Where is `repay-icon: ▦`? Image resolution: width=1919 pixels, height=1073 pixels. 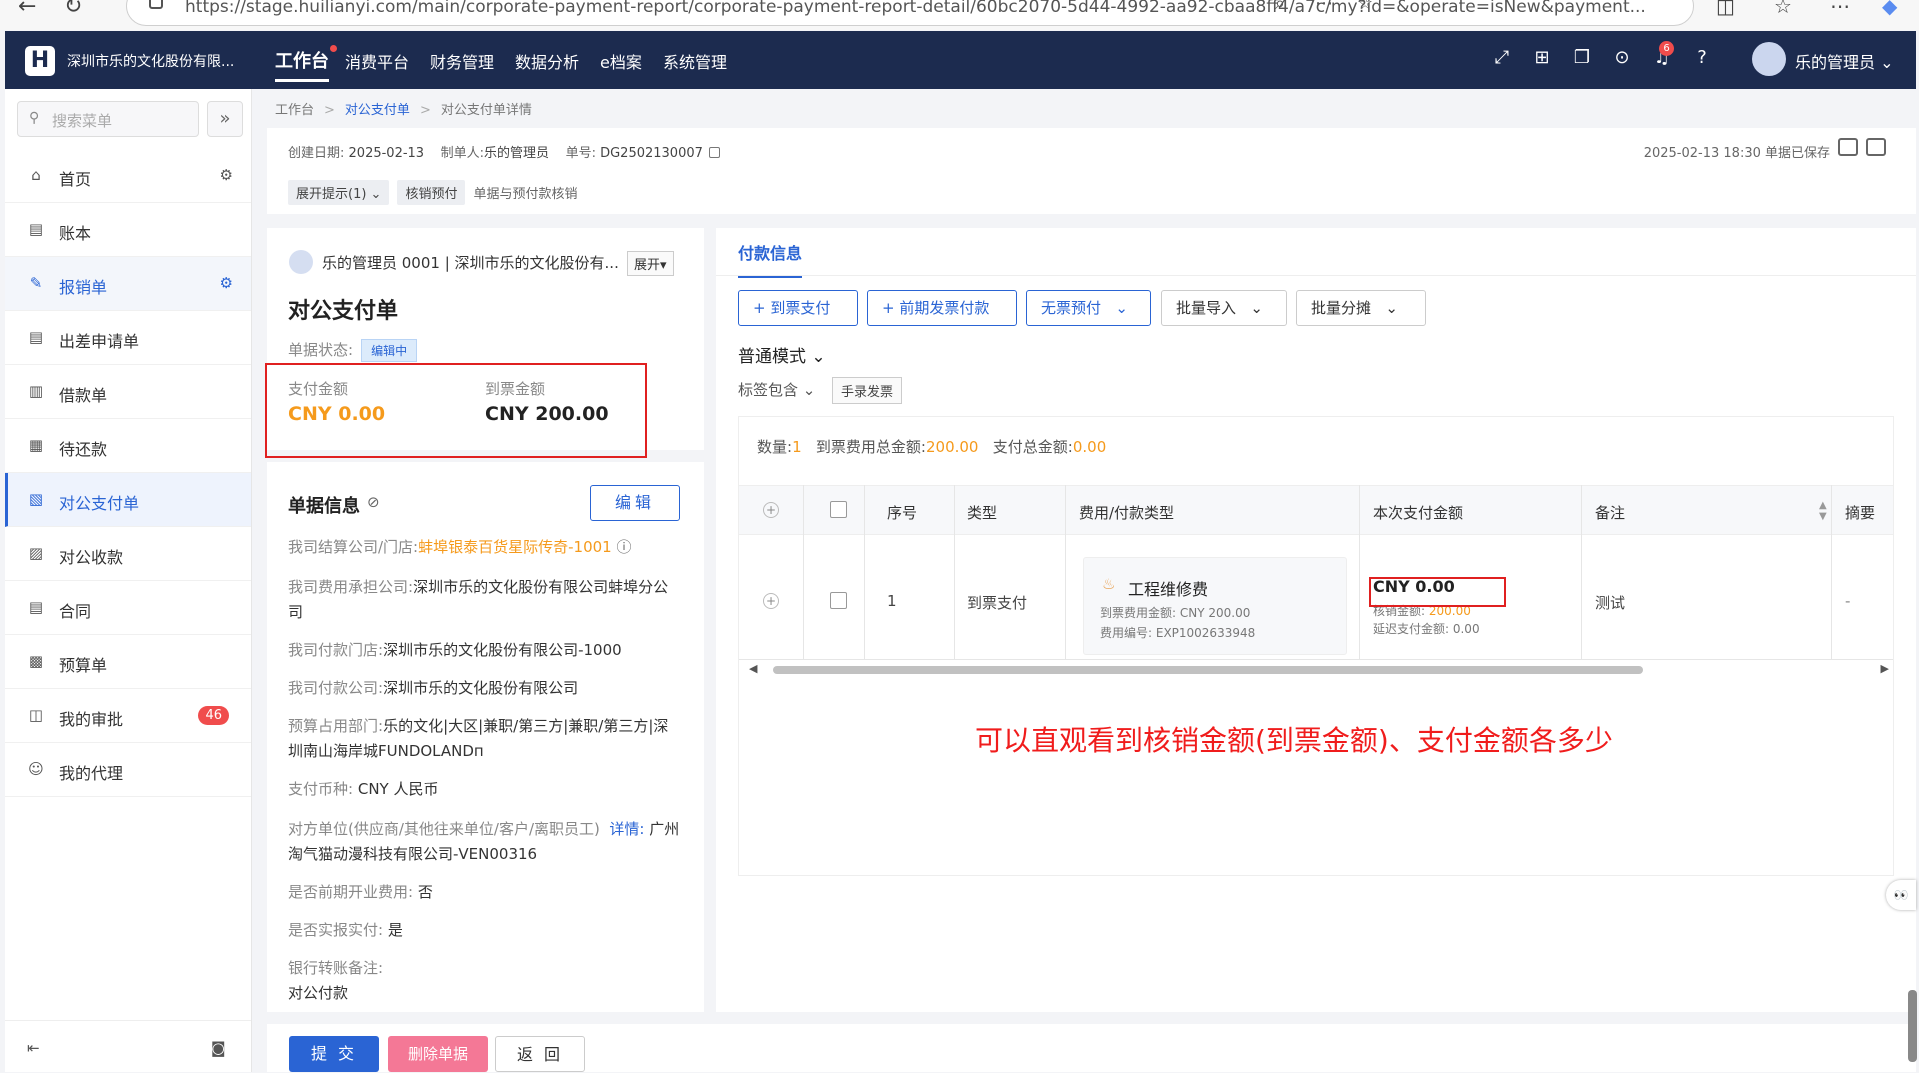 repay-icon: ▦ is located at coordinates (36, 445).